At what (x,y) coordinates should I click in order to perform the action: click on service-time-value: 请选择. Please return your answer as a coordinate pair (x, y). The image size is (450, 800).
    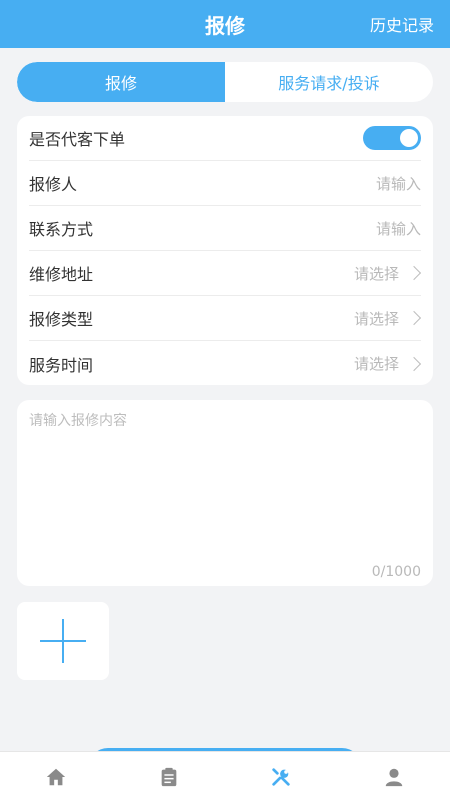
    Looking at the image, I should click on (376, 364).